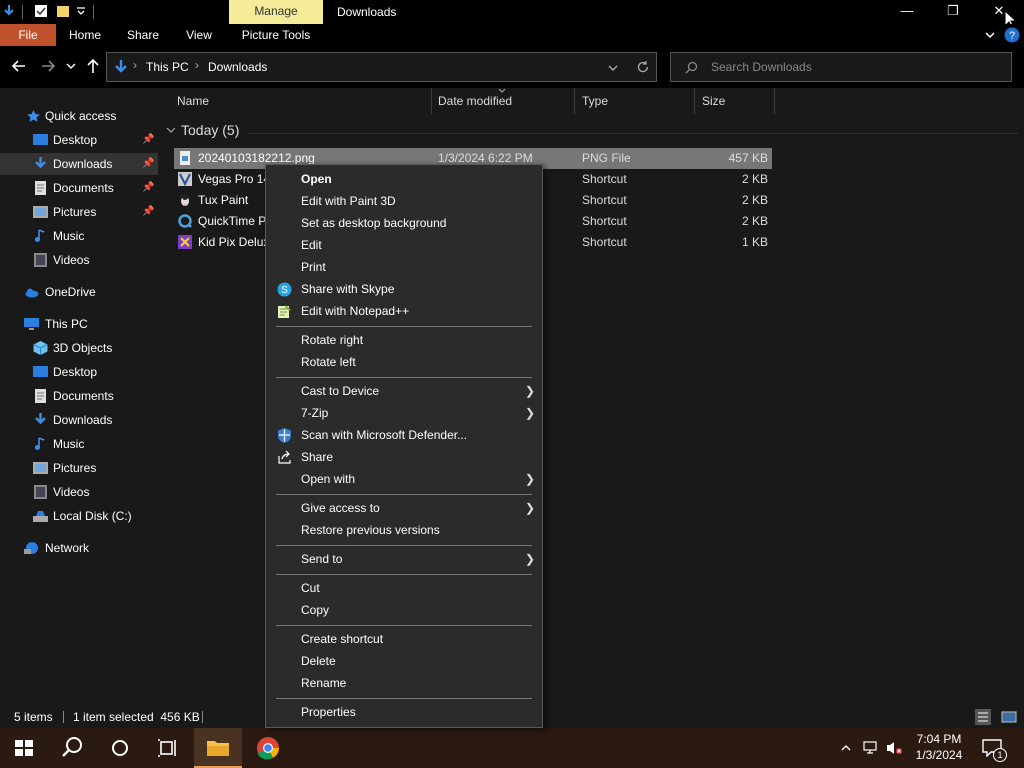  I want to click on address-dropdown-icon, so click(613, 68).